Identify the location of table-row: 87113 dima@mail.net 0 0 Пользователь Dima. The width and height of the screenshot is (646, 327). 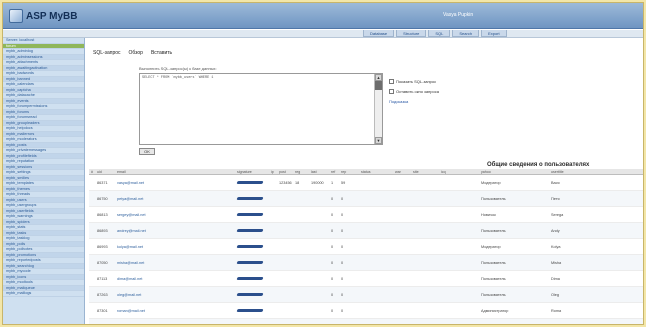
(366, 279).